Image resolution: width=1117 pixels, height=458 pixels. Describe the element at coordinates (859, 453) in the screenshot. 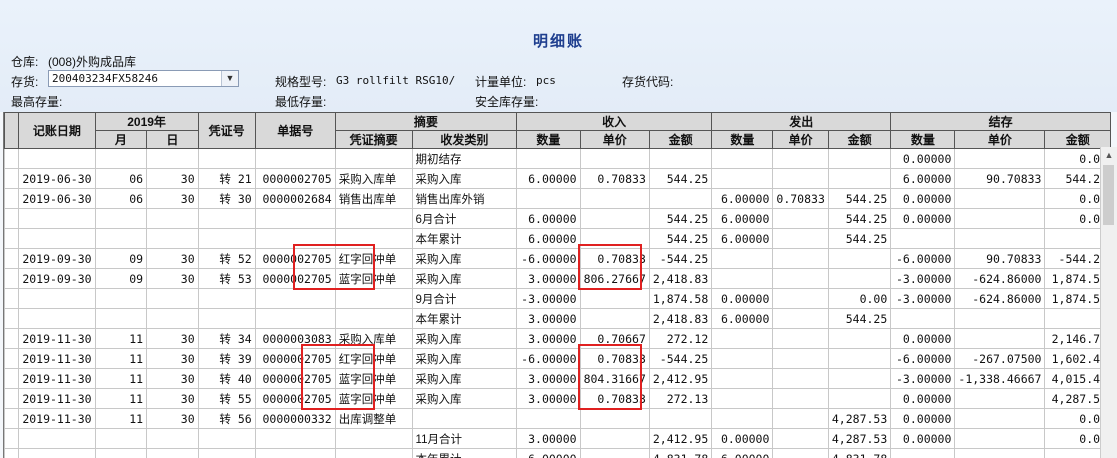

I see `table-cell: 4,831.78` at that location.